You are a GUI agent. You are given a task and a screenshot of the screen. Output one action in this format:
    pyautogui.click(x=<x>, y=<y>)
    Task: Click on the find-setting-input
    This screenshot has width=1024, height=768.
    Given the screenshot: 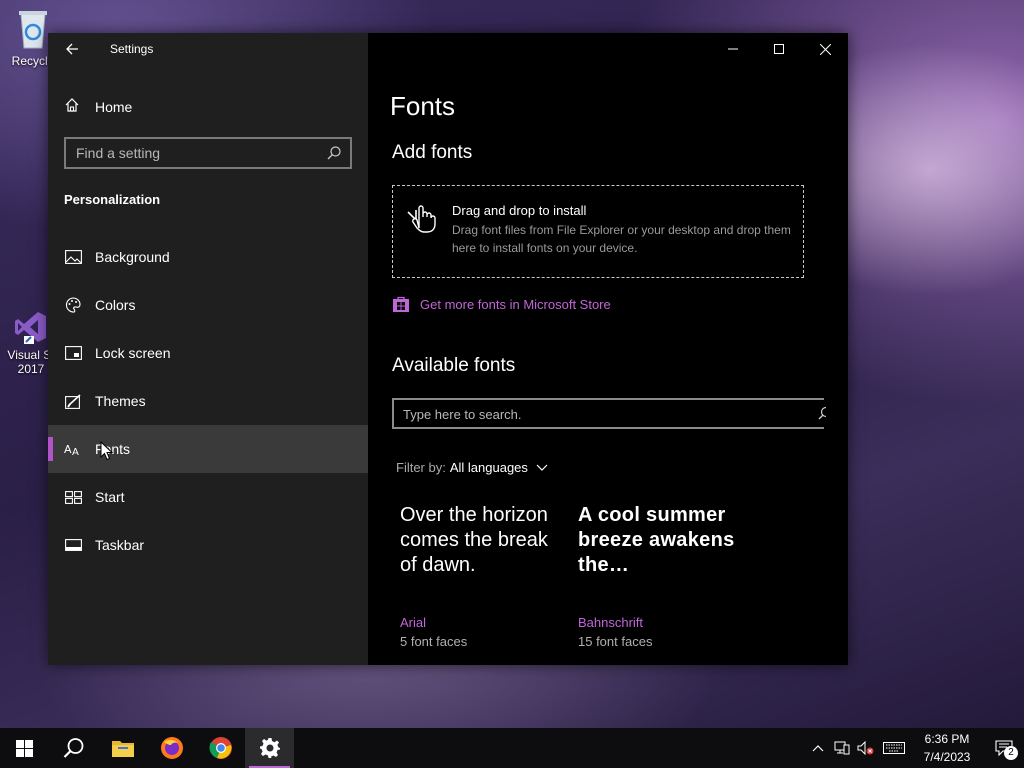 What is the action you would take?
    pyautogui.click(x=201, y=153)
    